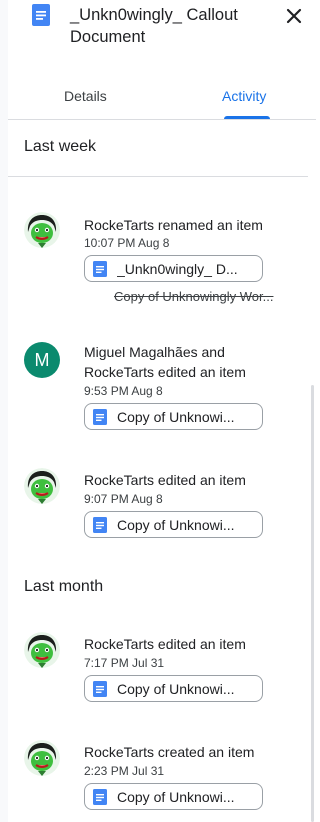 The height and width of the screenshot is (822, 320). I want to click on close-icon, so click(294, 16).